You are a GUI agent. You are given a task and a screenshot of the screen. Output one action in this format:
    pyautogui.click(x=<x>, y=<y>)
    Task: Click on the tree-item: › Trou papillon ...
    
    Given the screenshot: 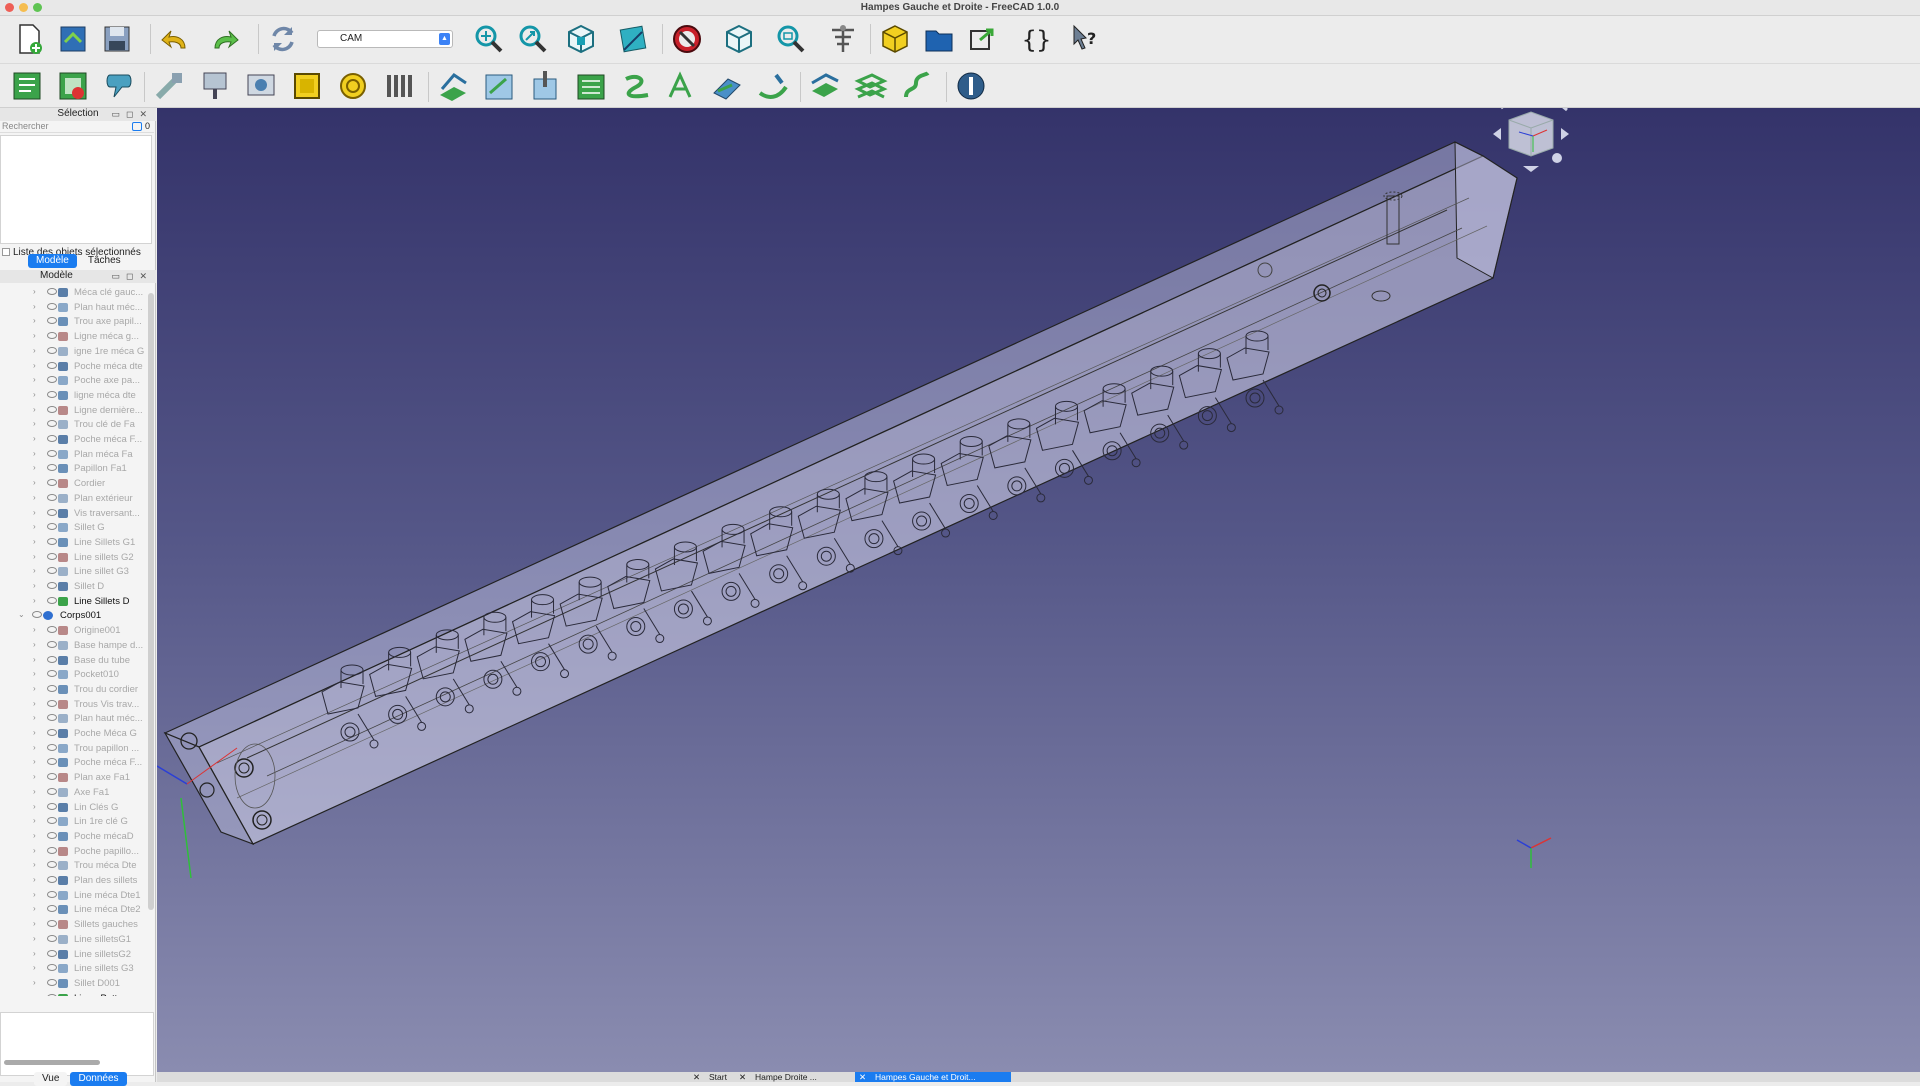 What is the action you would take?
    pyautogui.click(x=75, y=749)
    